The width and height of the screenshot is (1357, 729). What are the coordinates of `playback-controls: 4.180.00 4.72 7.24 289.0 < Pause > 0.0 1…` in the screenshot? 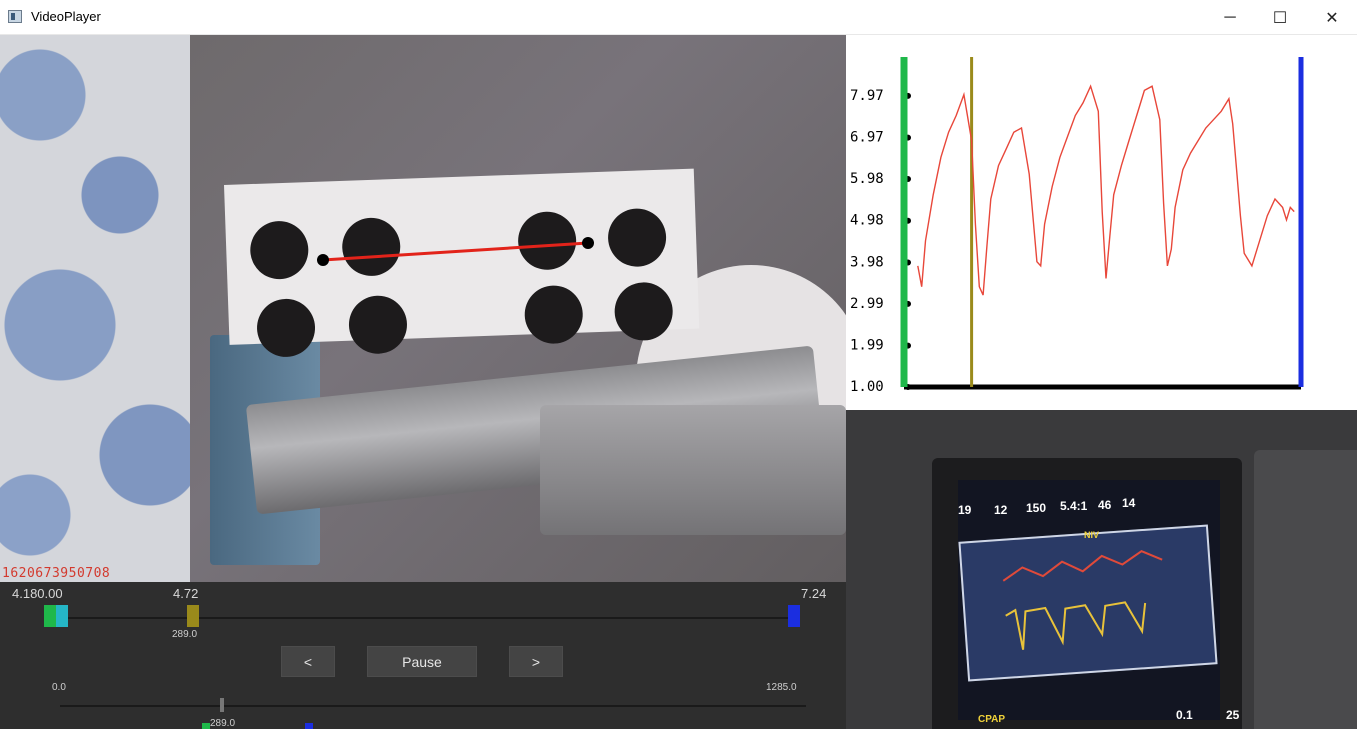 It's located at (423, 655).